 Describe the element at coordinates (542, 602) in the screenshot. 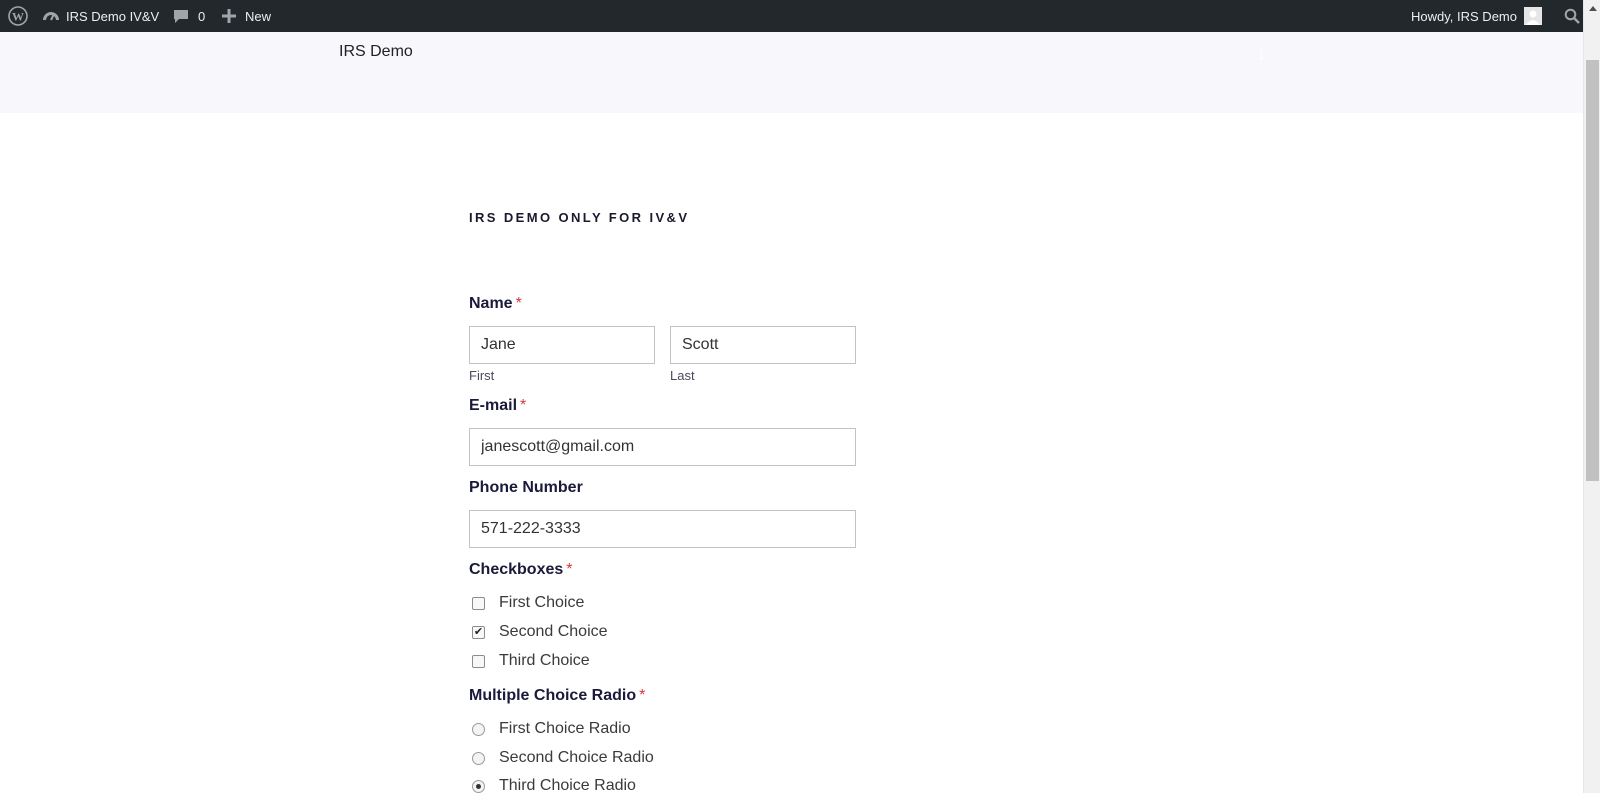

I see `checkbox-option-label: First Choice` at that location.